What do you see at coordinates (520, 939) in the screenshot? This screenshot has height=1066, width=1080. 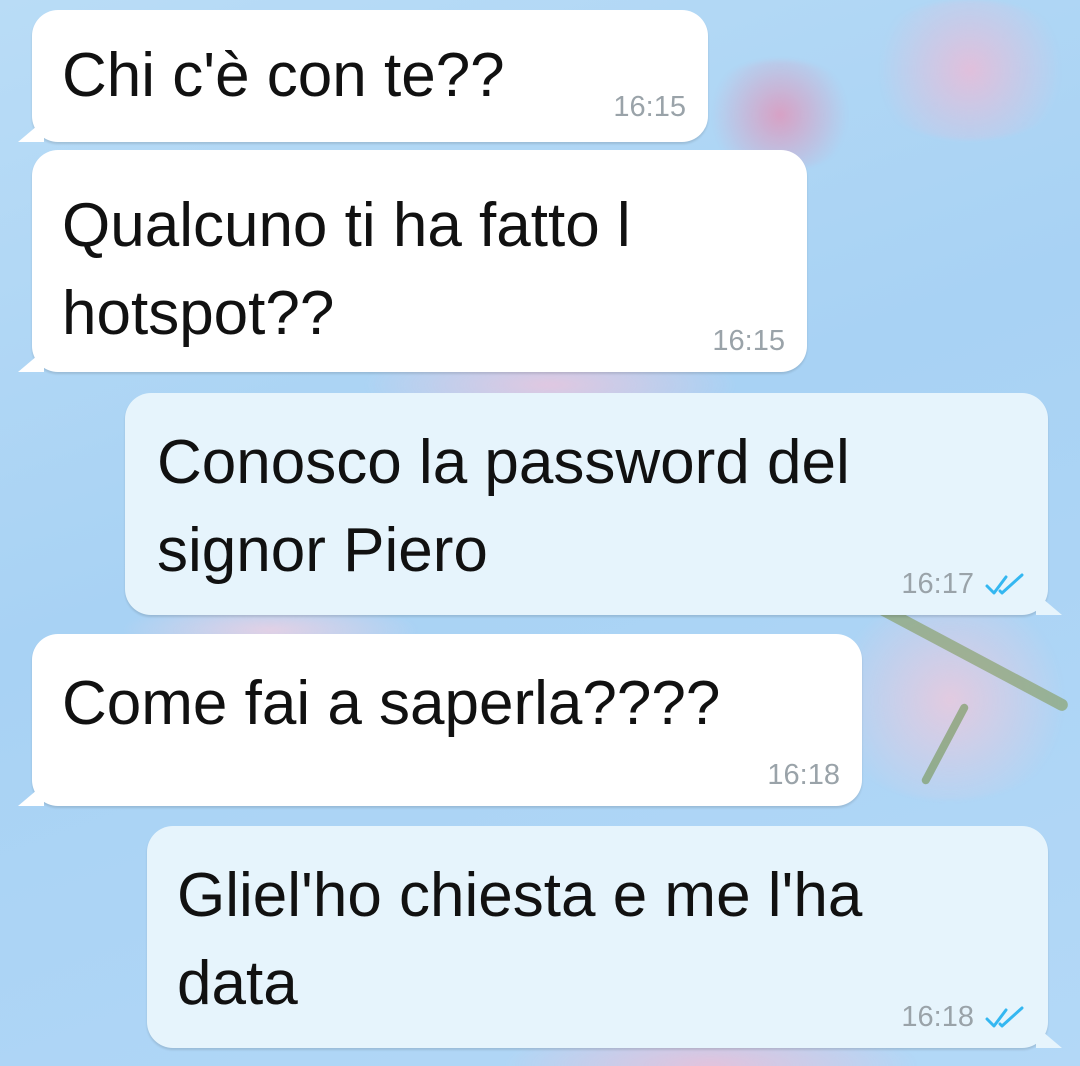 I see `message-text: Gliel'ho chiesta e me l'ha data` at bounding box center [520, 939].